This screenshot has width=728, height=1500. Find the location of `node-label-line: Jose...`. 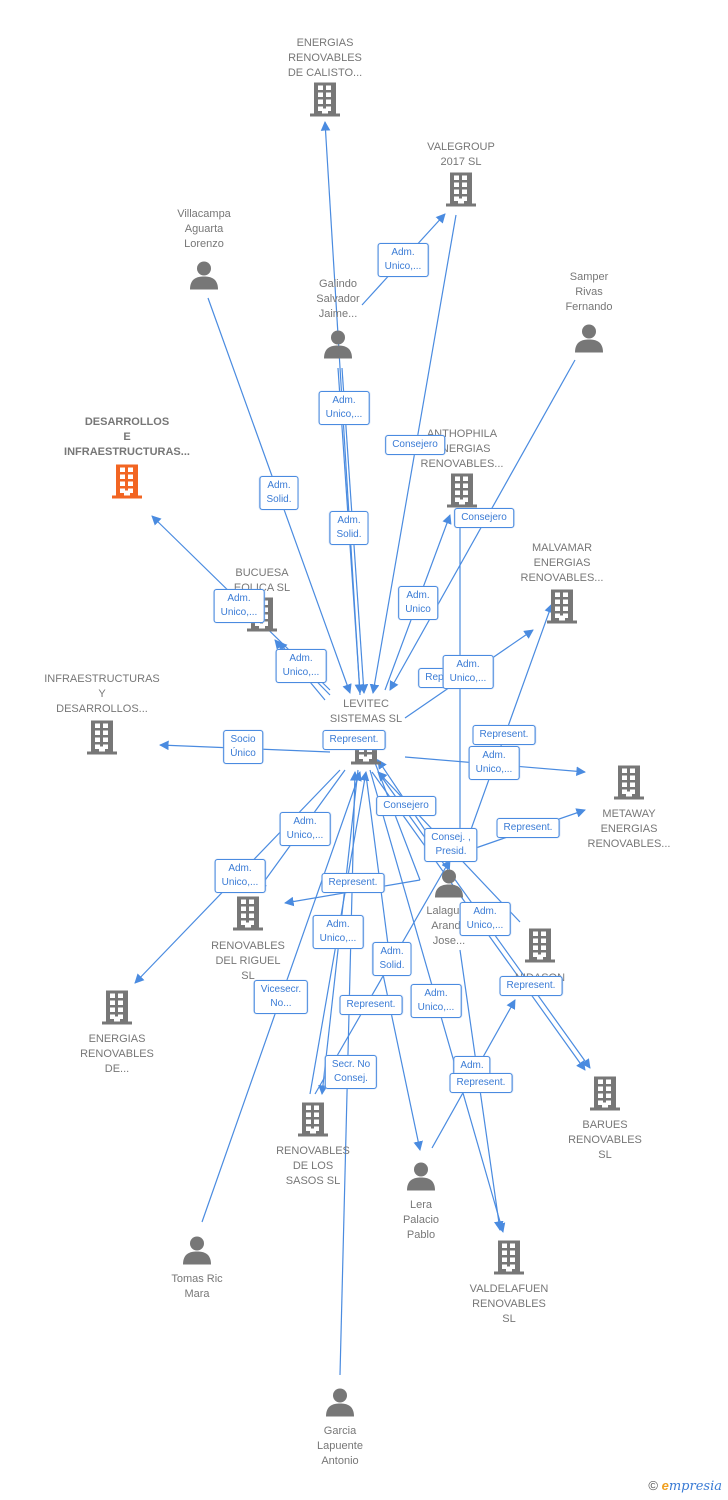

node-label-line: Jose... is located at coordinates (449, 941).